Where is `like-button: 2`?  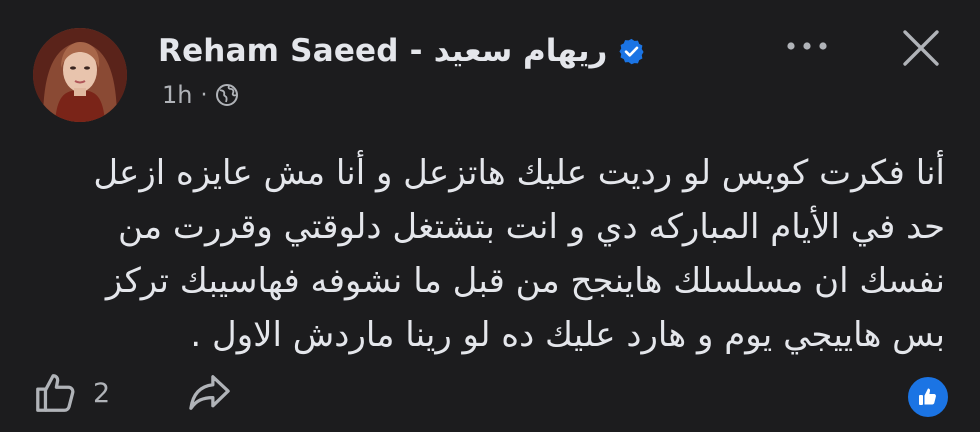
like-button: 2 is located at coordinates (71, 393).